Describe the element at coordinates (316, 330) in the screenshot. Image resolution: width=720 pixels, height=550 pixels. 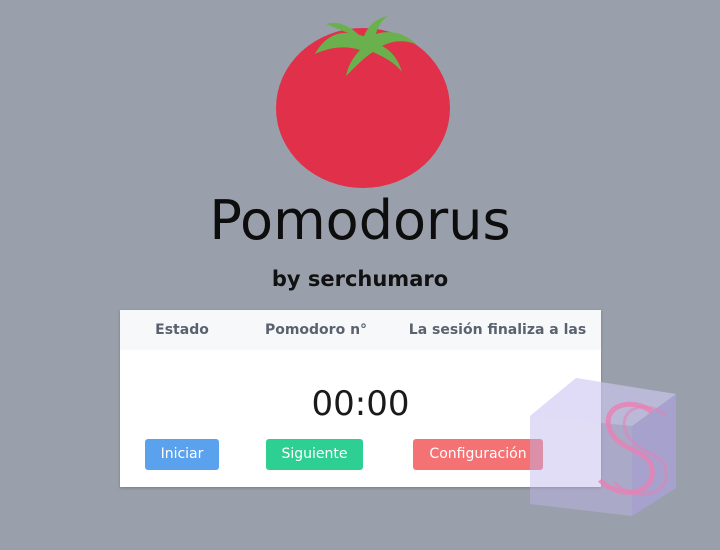
I see `column-pomodoro-number: Pomodoro n°` at that location.